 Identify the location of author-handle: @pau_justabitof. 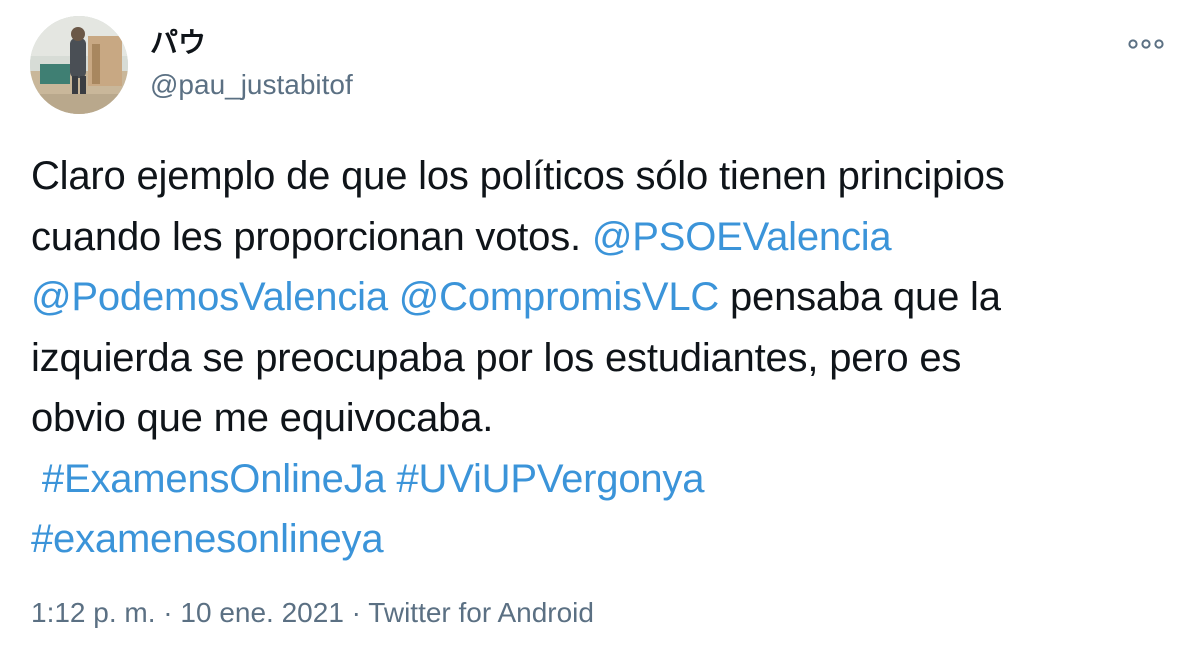
(251, 85).